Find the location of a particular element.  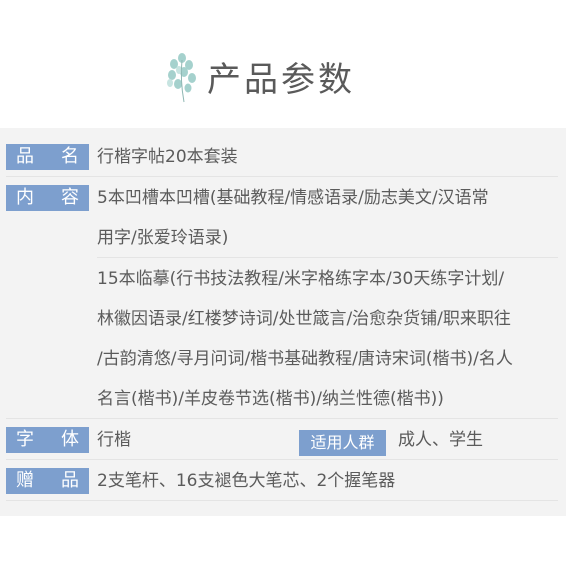

page-title: 产品参数 is located at coordinates (281, 80).